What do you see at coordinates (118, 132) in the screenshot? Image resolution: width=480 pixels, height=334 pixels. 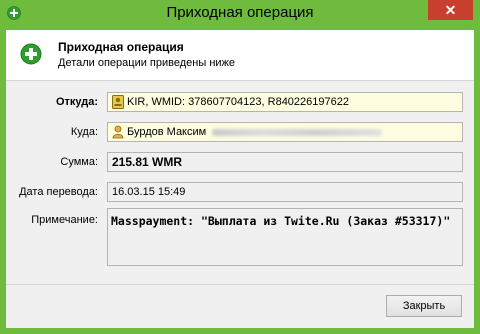 I see `user-icon` at bounding box center [118, 132].